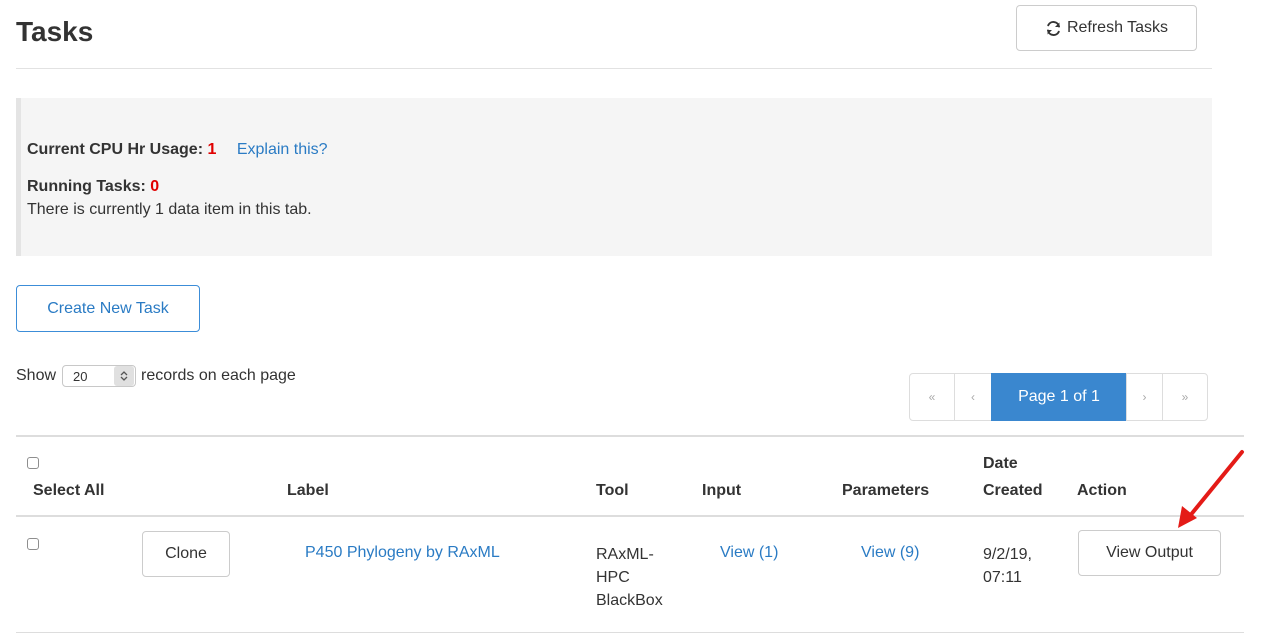  Describe the element at coordinates (625, 554) in the screenshot. I see `tool-name-line1: RAxML-` at that location.